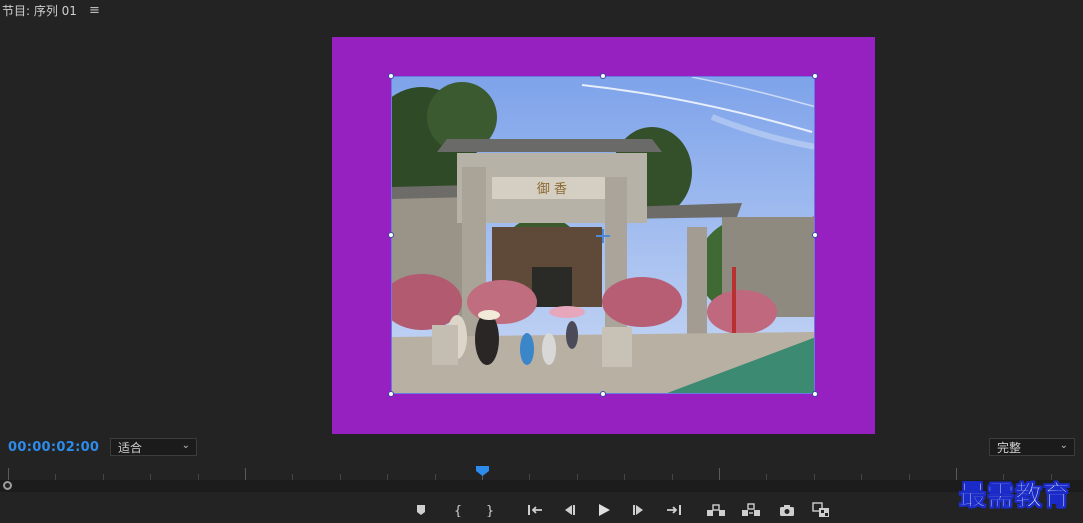 The width and height of the screenshot is (1083, 523). I want to click on panel-header: 节目: 序列 01 ≡, so click(50, 10).